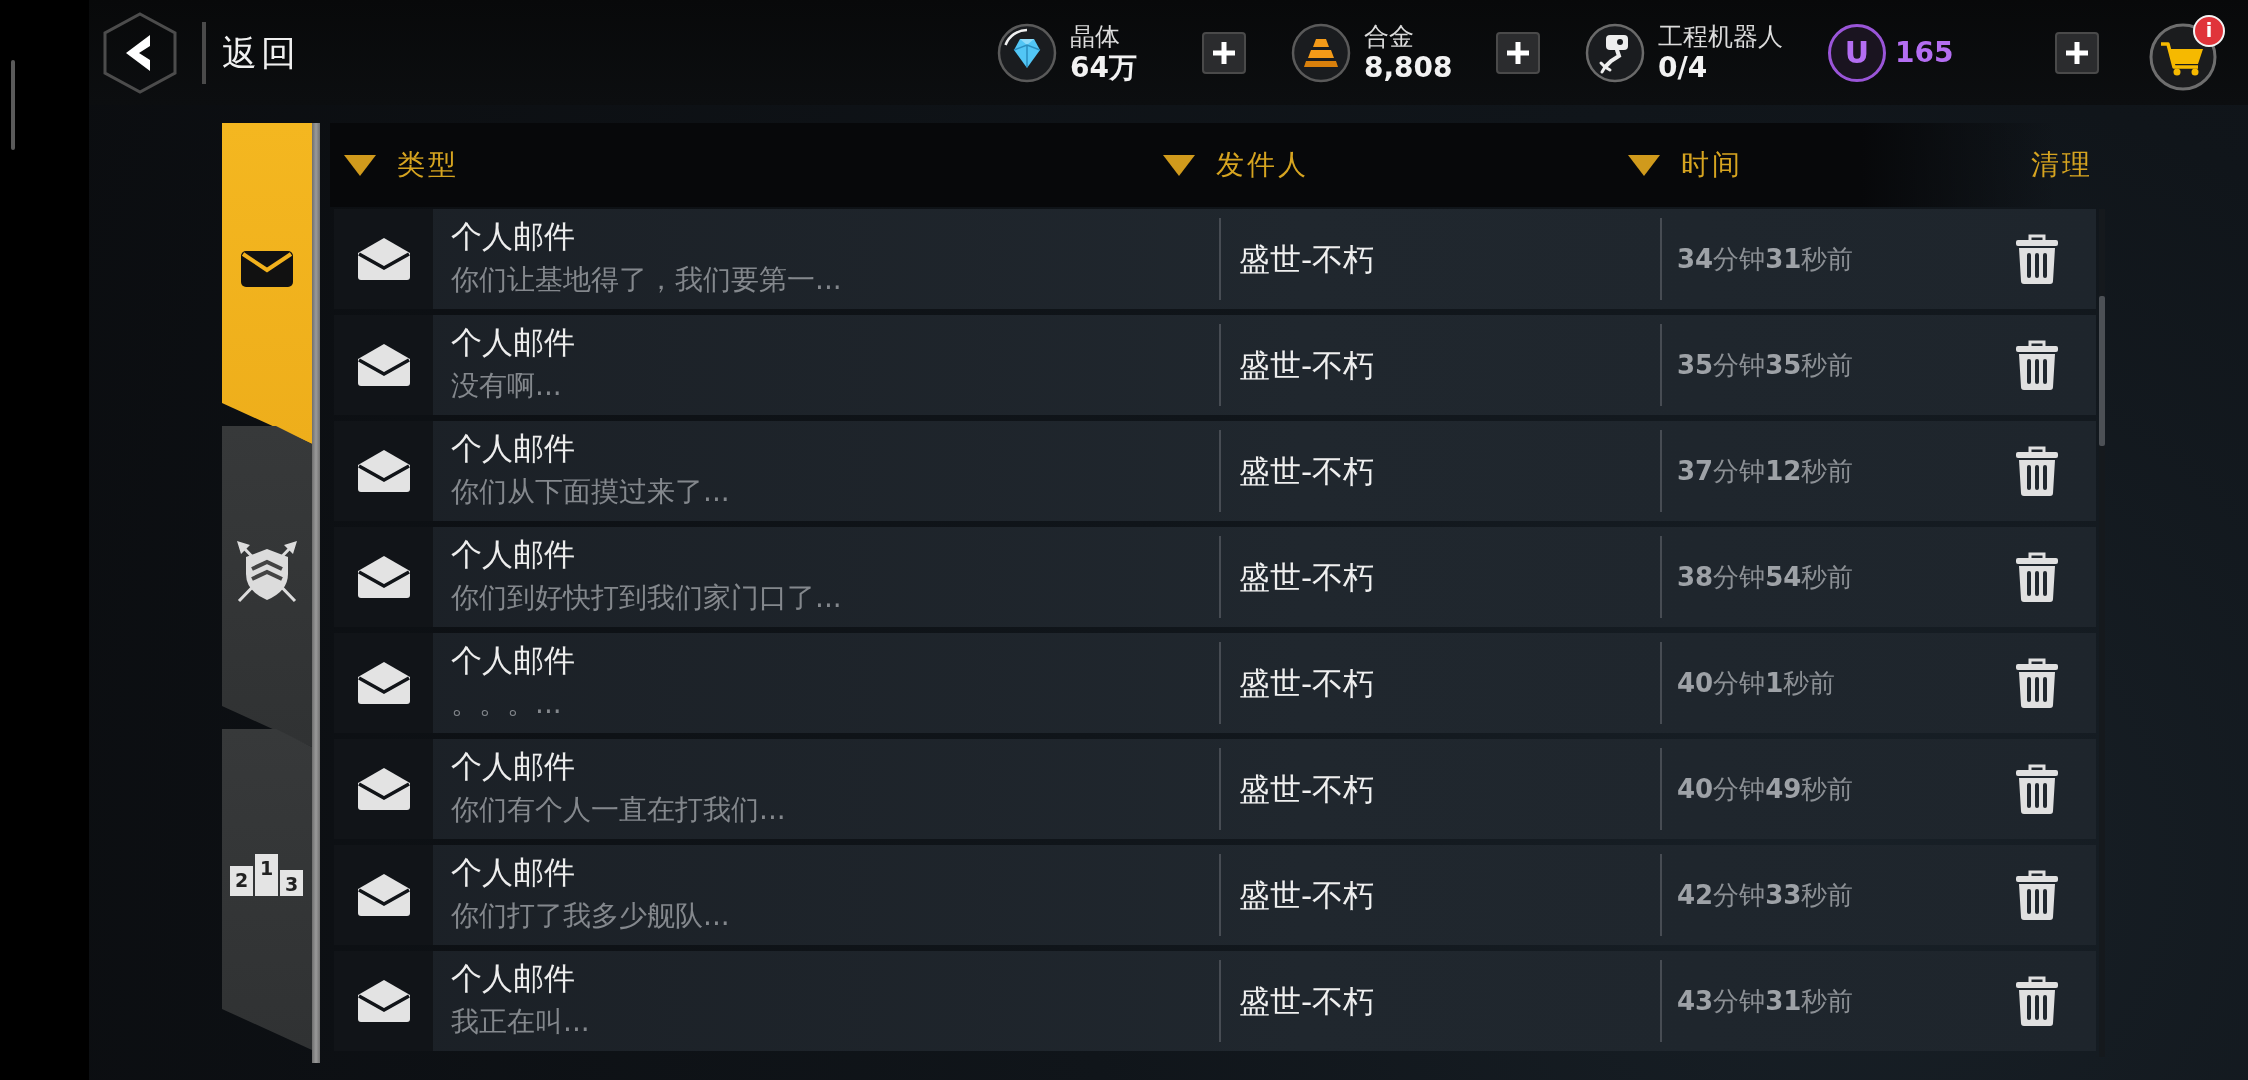  Describe the element at coordinates (1104, 67) in the screenshot. I see `resource-amount: 64万` at that location.